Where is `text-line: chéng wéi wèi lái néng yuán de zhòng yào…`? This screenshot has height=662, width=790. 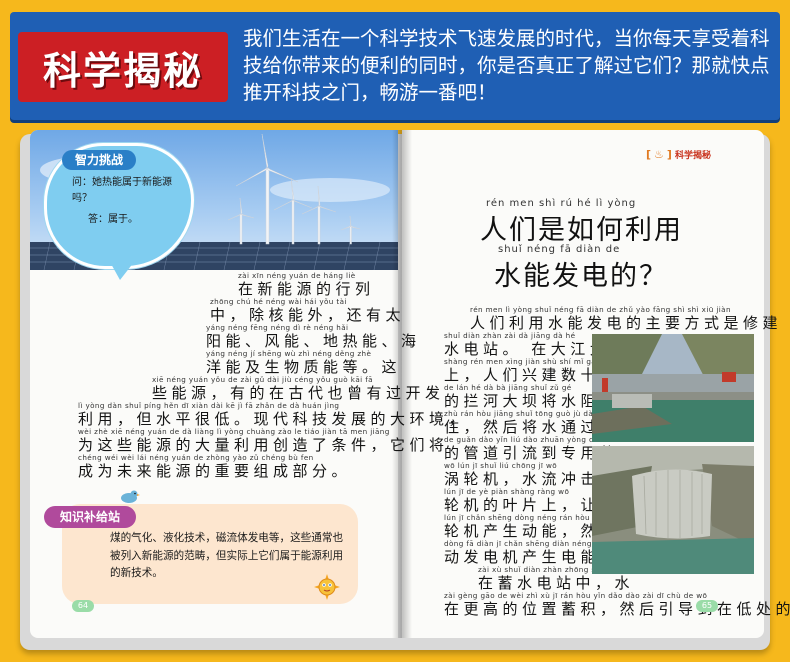
text-line: chéng wéi wèi lái néng yuán de zhòng yào… is located at coordinates (215, 467).